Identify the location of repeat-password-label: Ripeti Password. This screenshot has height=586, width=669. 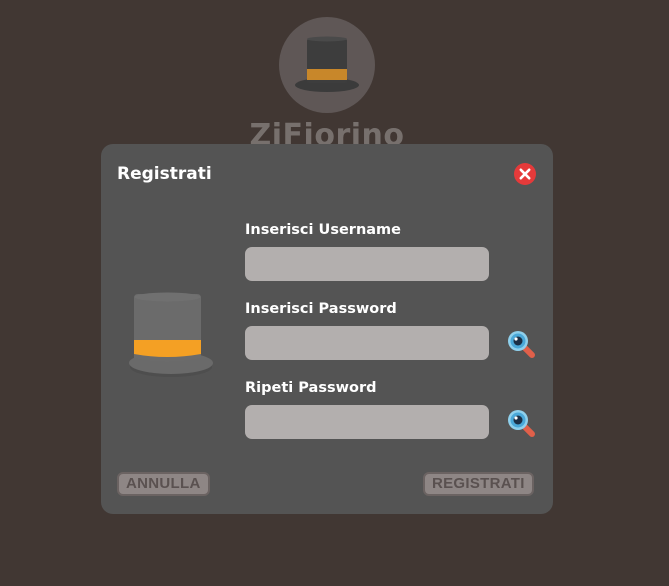
(311, 388).